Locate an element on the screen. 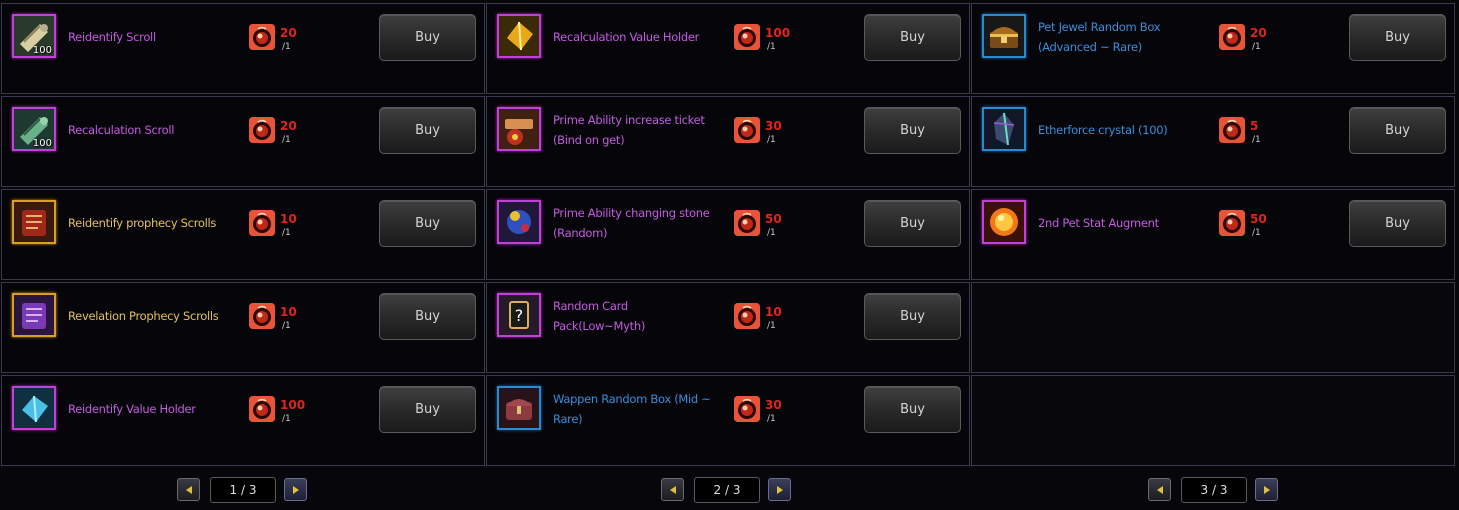 The width and height of the screenshot is (1459, 510). ether-crystal-icon is located at coordinates (1004, 129).